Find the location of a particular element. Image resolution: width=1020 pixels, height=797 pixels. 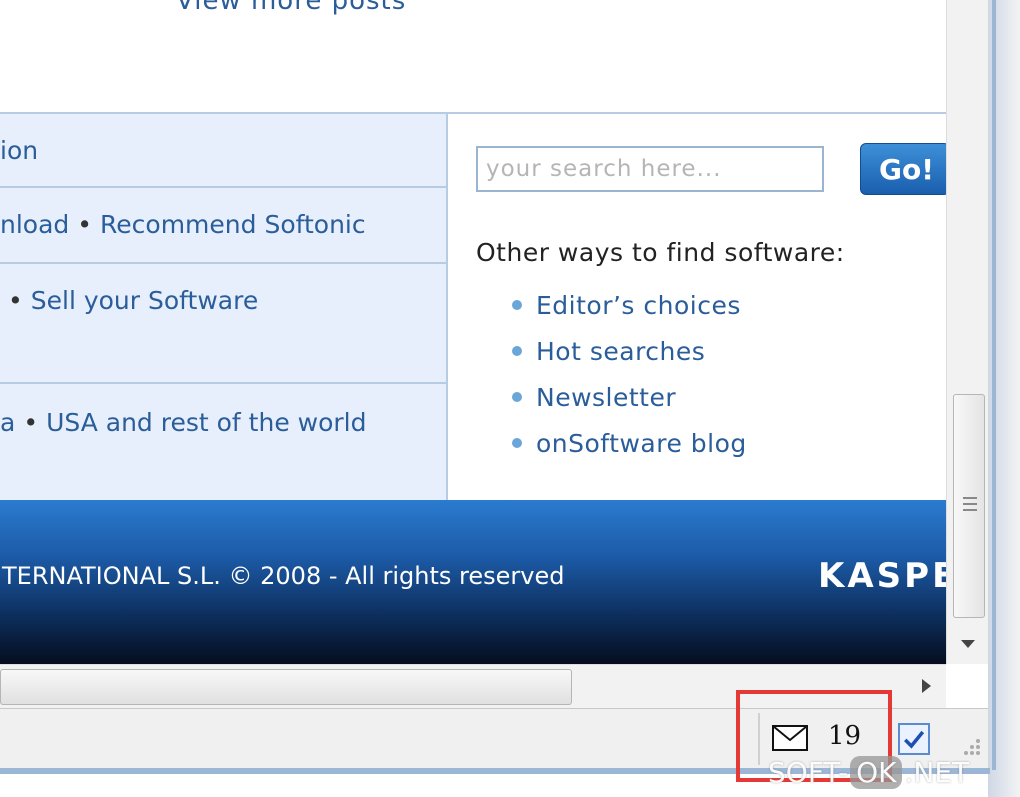

footer-link-usa-rest-of-world: USA and rest of the world is located at coordinates (206, 422).